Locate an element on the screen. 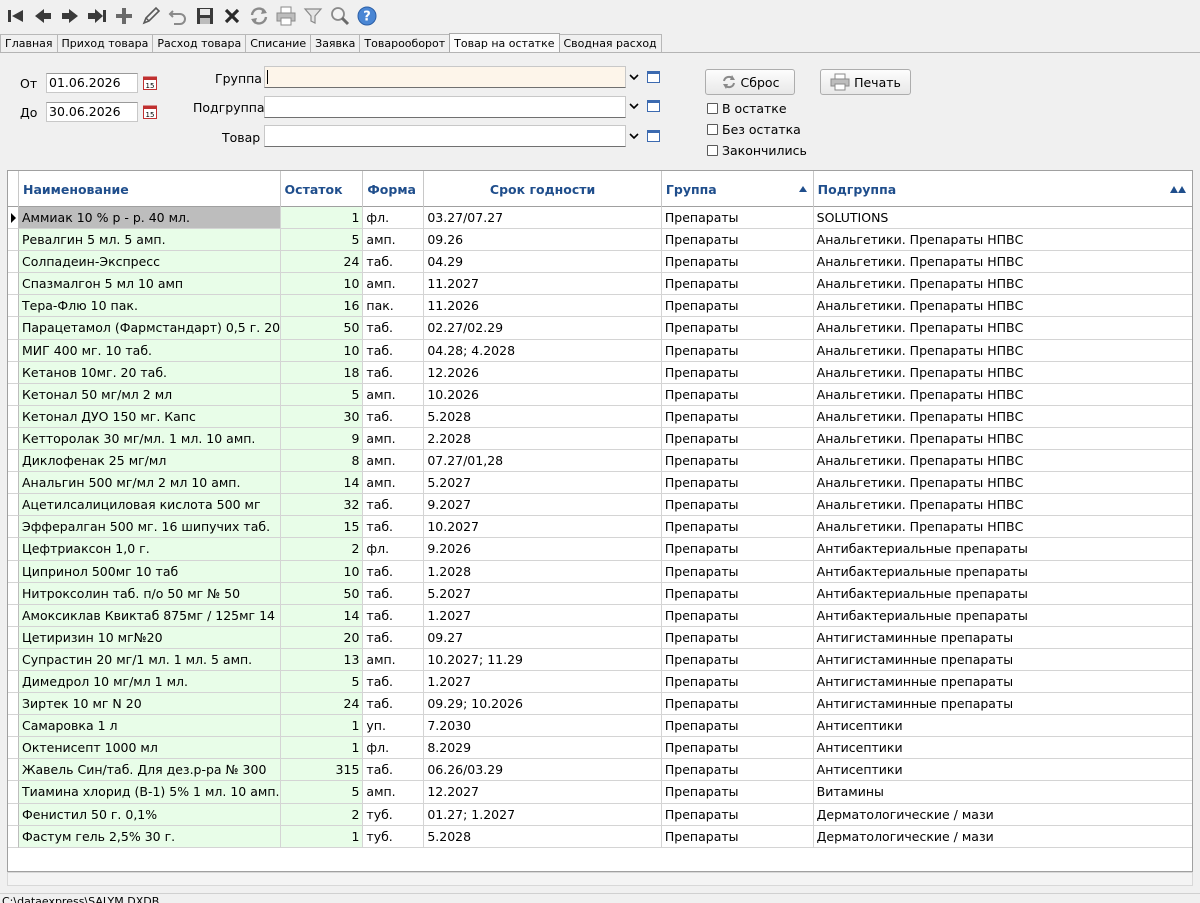  cell-name: Амоксиклав Квиктаб 875мг / 125мг 14 is located at coordinates (150, 615).